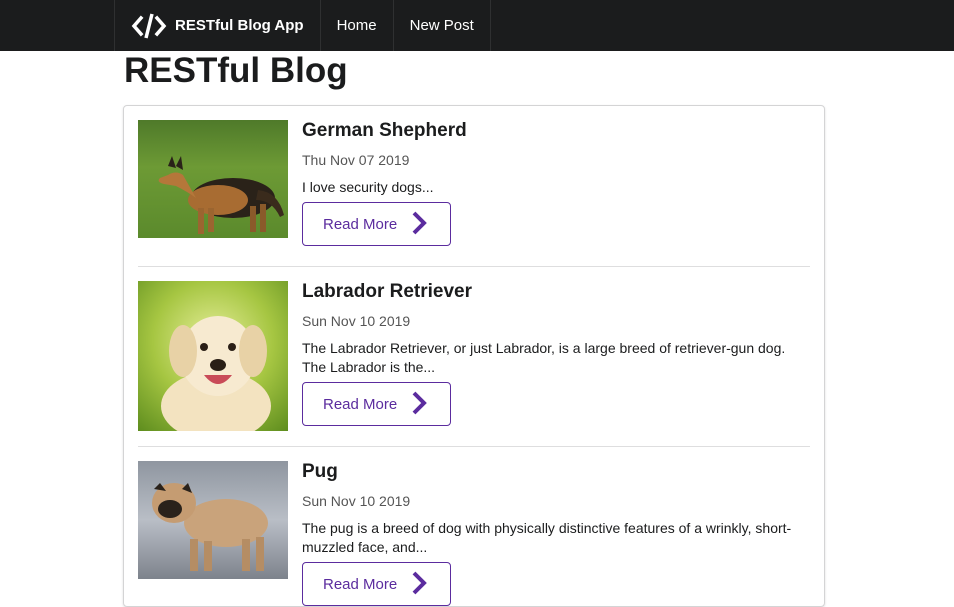  I want to click on nav-item-label: New Post, so click(441, 25).